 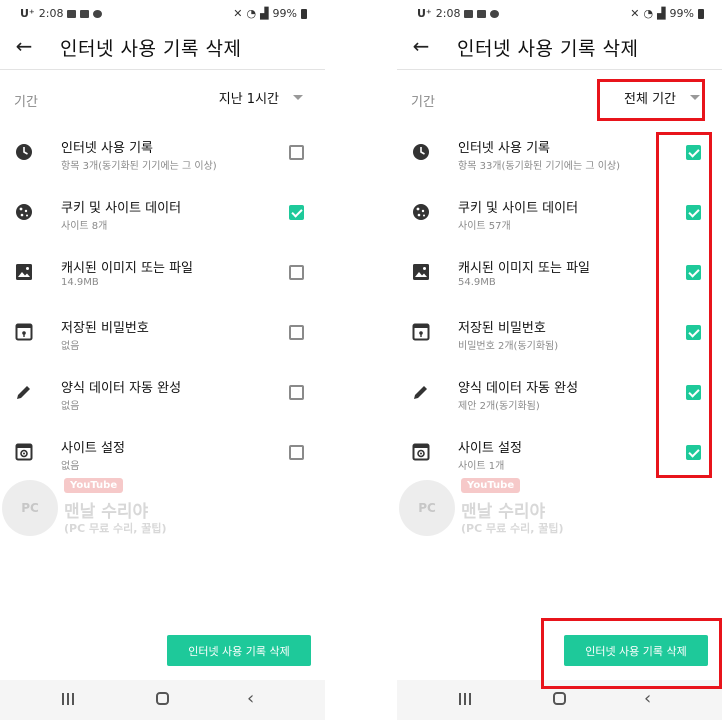 What do you see at coordinates (499, 406) in the screenshot?
I see `item-subtitle: 제안 2개(동기화됨)` at bounding box center [499, 406].